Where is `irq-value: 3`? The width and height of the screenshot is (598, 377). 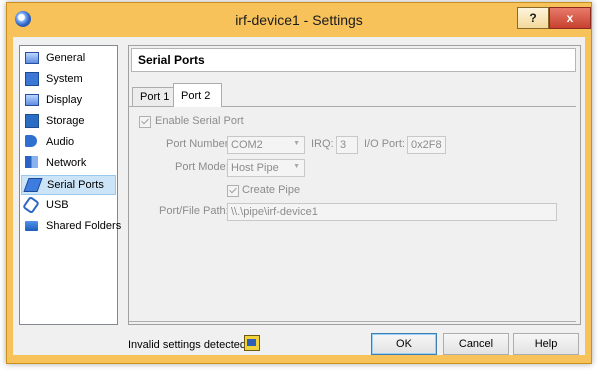 irq-value: 3 is located at coordinates (343, 145).